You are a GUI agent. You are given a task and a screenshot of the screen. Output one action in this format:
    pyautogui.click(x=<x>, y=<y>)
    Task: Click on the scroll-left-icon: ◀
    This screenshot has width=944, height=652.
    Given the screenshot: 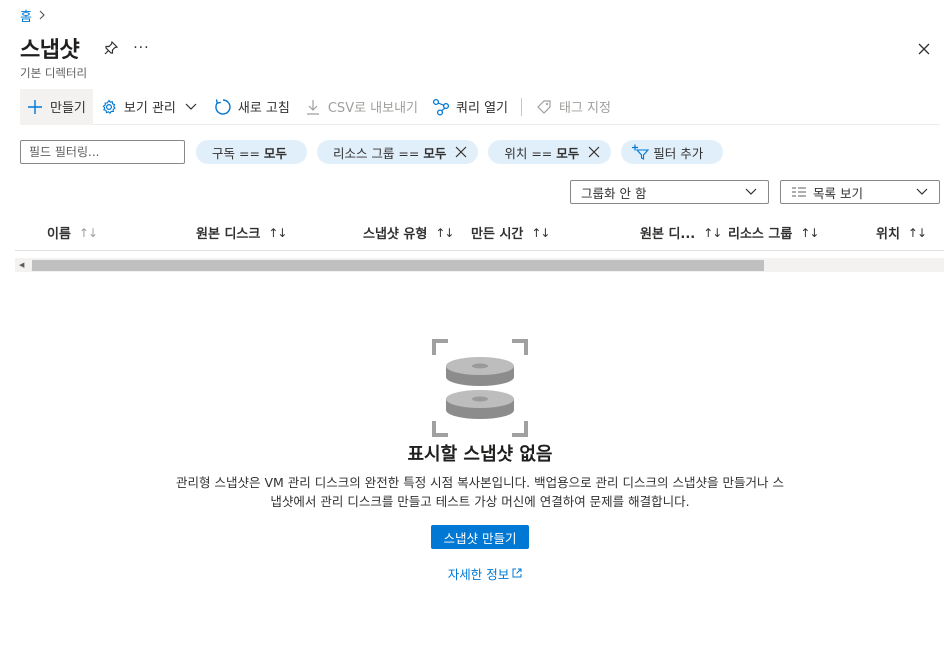 What is the action you would take?
    pyautogui.click(x=21, y=265)
    